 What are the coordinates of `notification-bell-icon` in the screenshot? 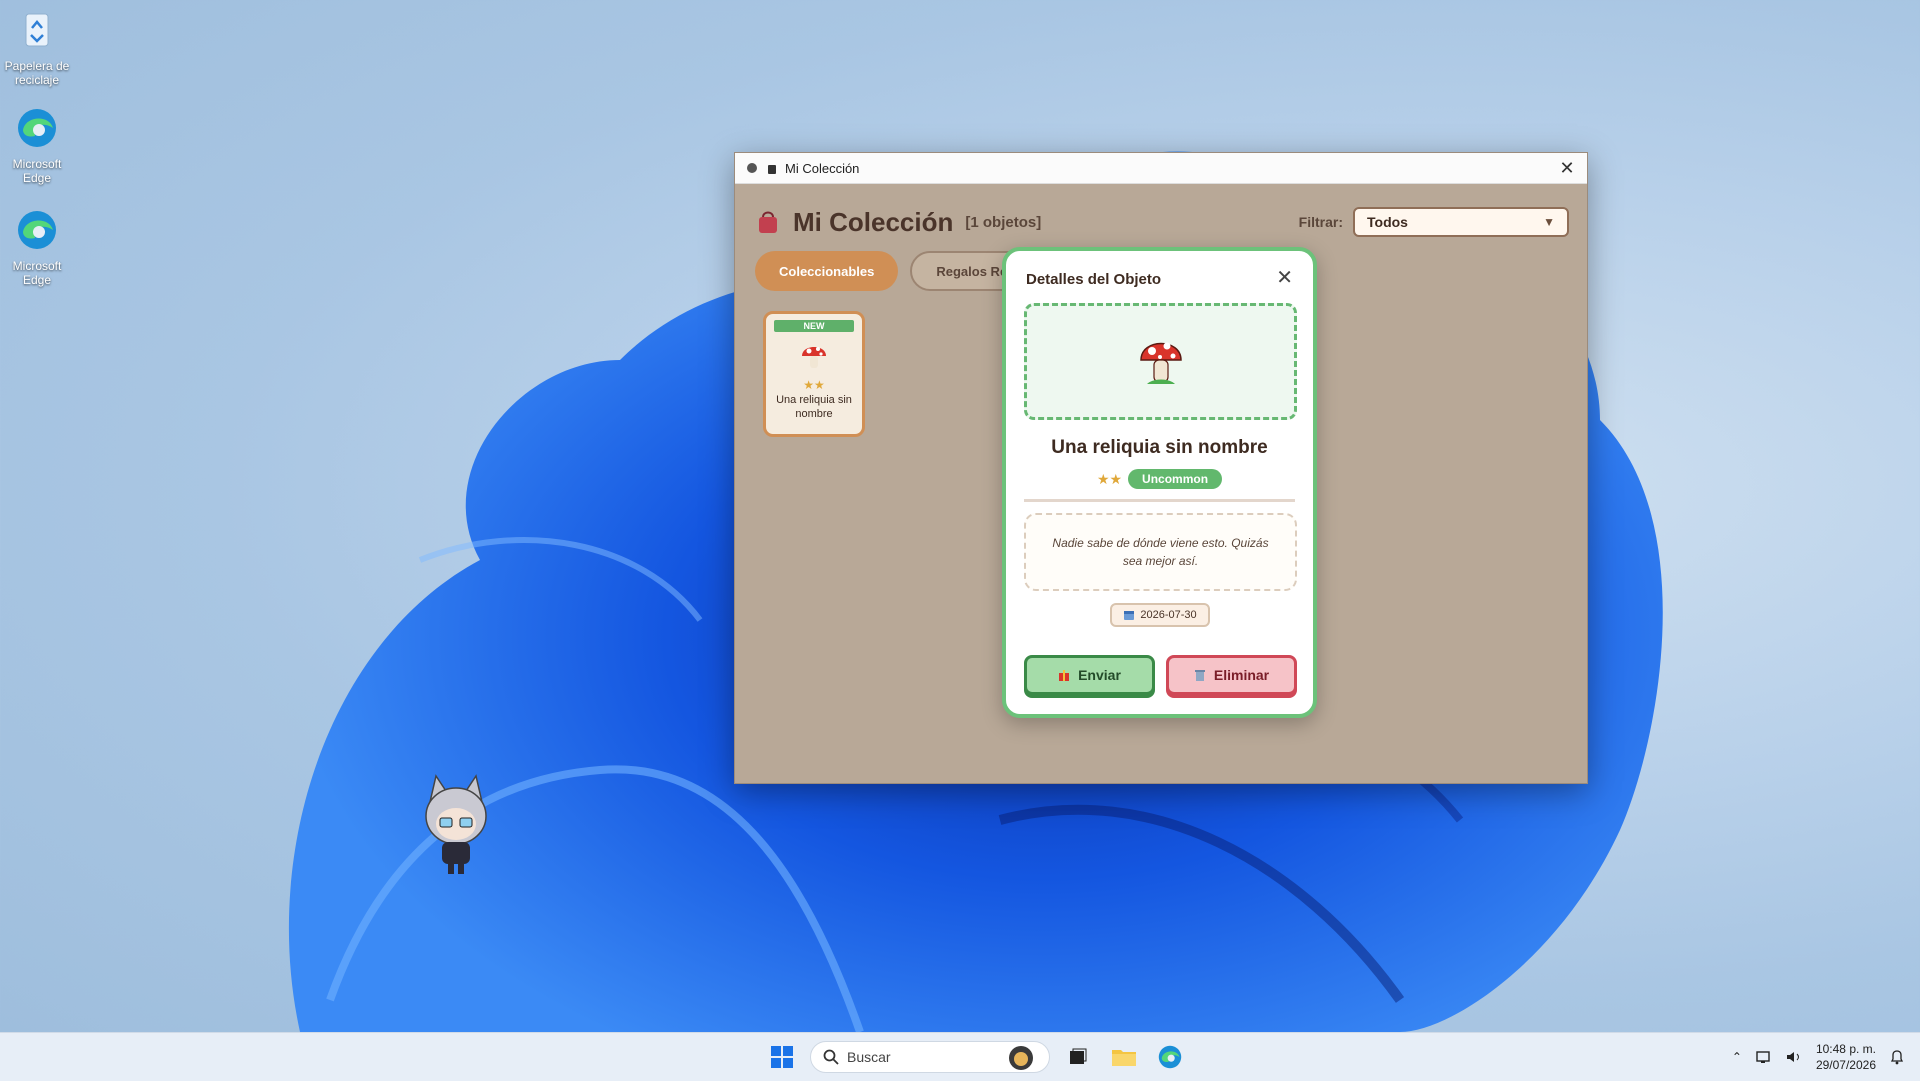 It's located at (1897, 1057).